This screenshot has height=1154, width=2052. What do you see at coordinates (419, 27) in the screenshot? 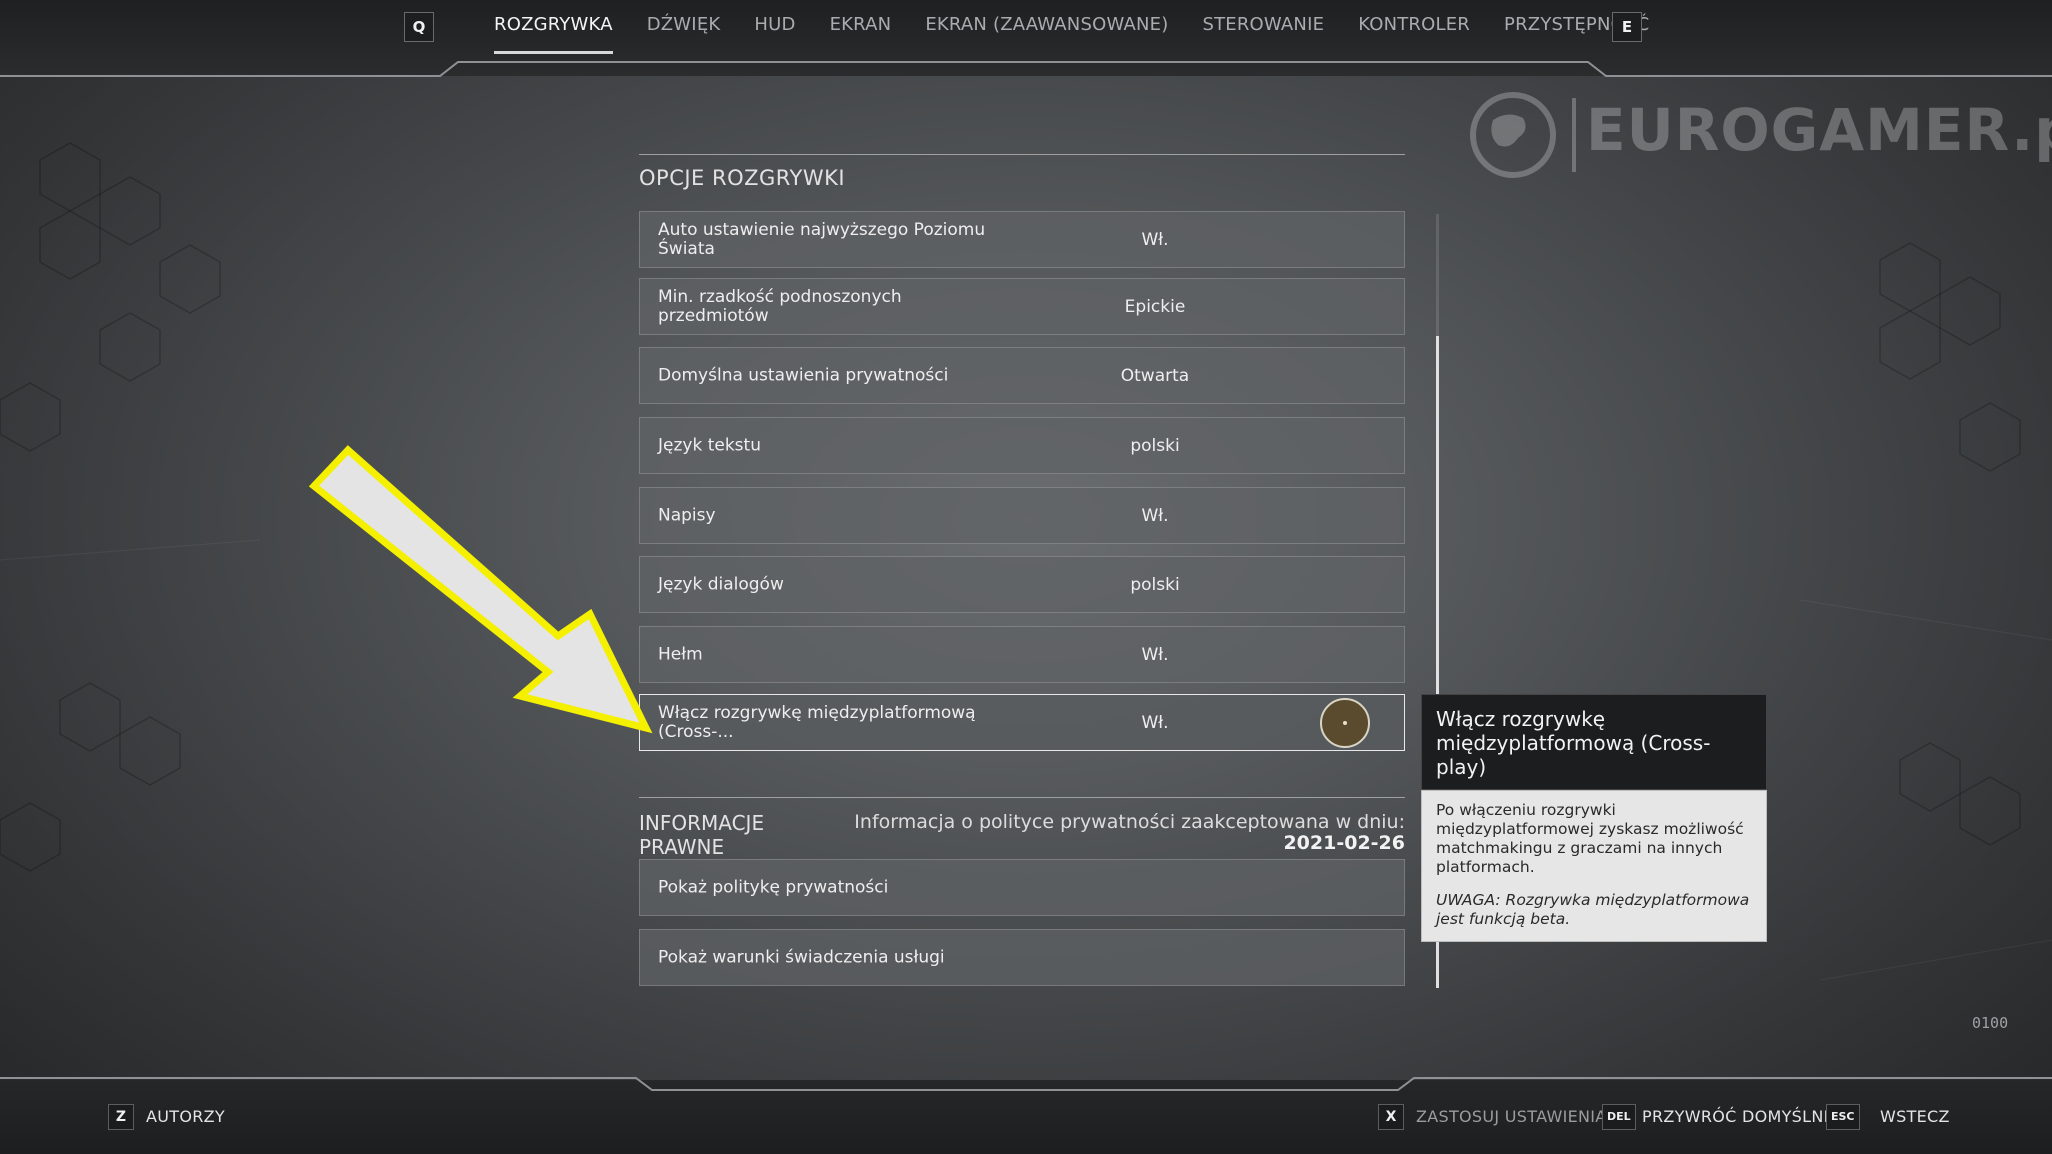
I see `prev-tab-key: Q` at bounding box center [419, 27].